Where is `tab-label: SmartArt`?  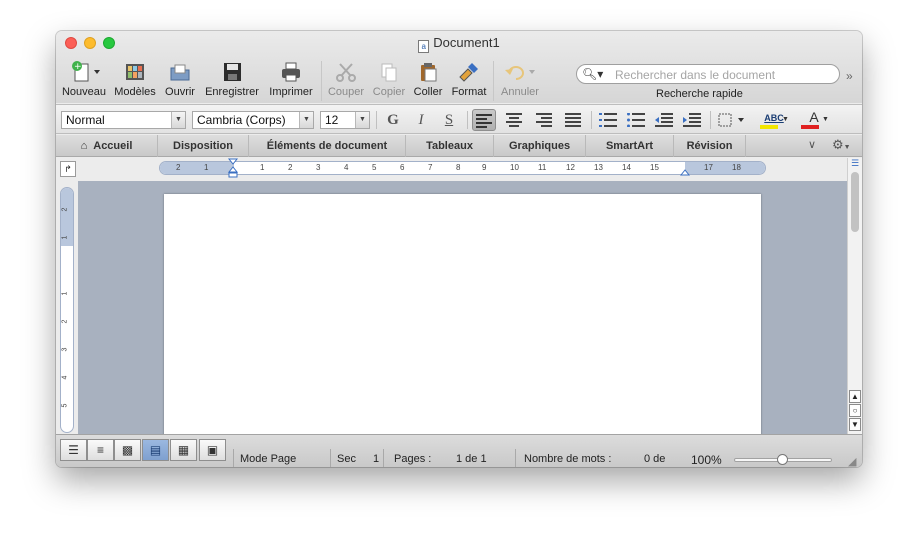 tab-label: SmartArt is located at coordinates (629, 146).